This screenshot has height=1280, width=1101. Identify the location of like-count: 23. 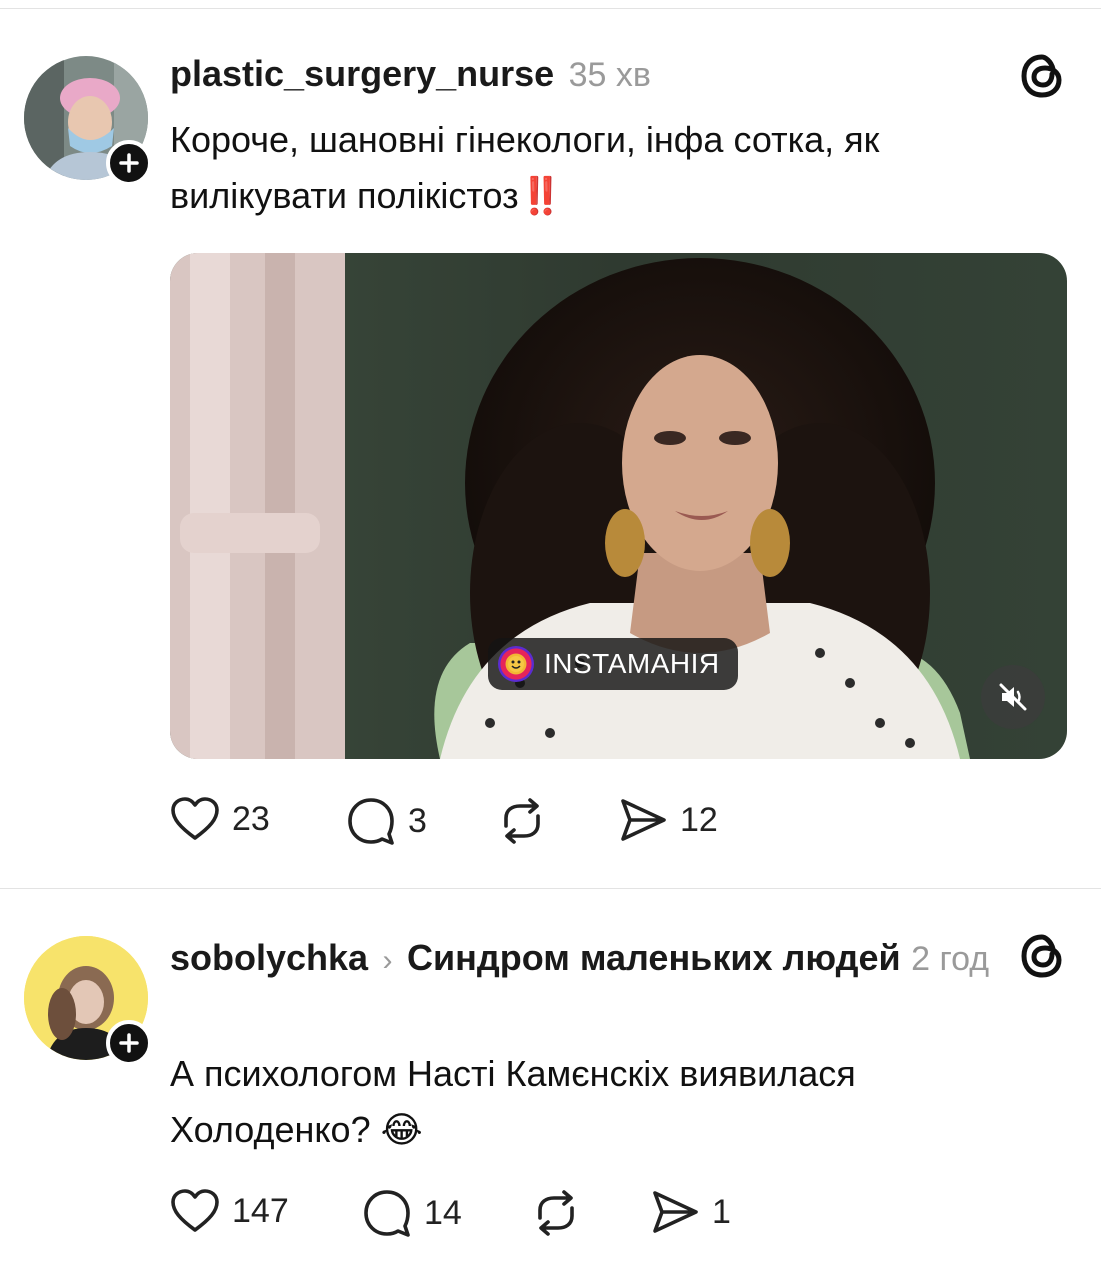
(251, 818).